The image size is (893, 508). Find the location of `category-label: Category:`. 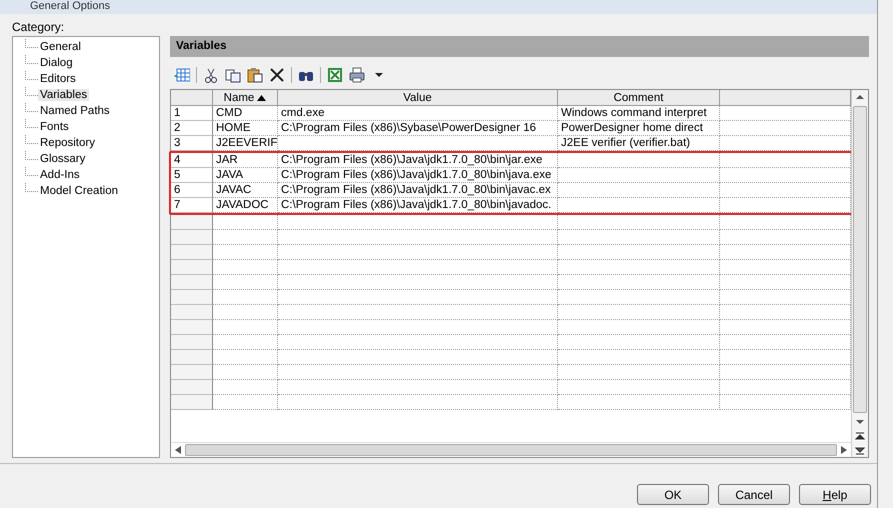

category-label: Category: is located at coordinates (38, 27).